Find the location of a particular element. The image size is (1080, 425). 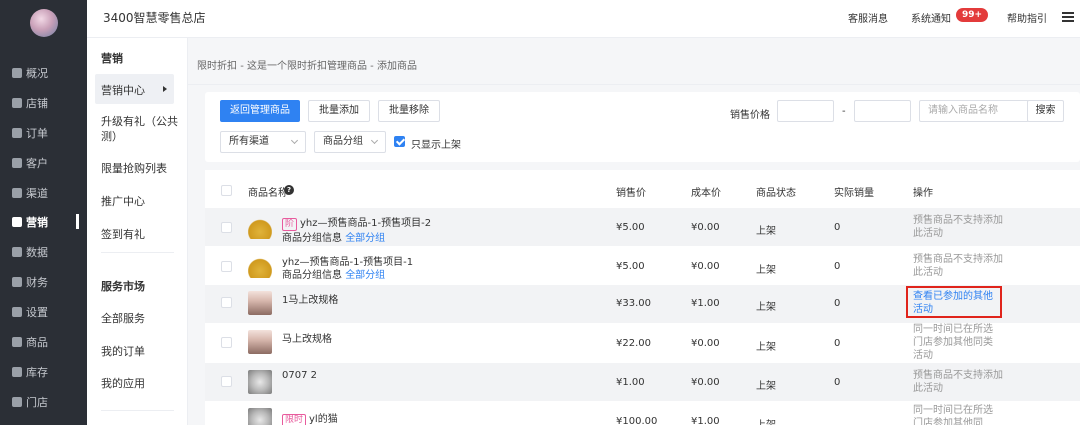

sub-nav-item-upgrade-gift: 升级有礼（公共测） is located at coordinates (140, 129).